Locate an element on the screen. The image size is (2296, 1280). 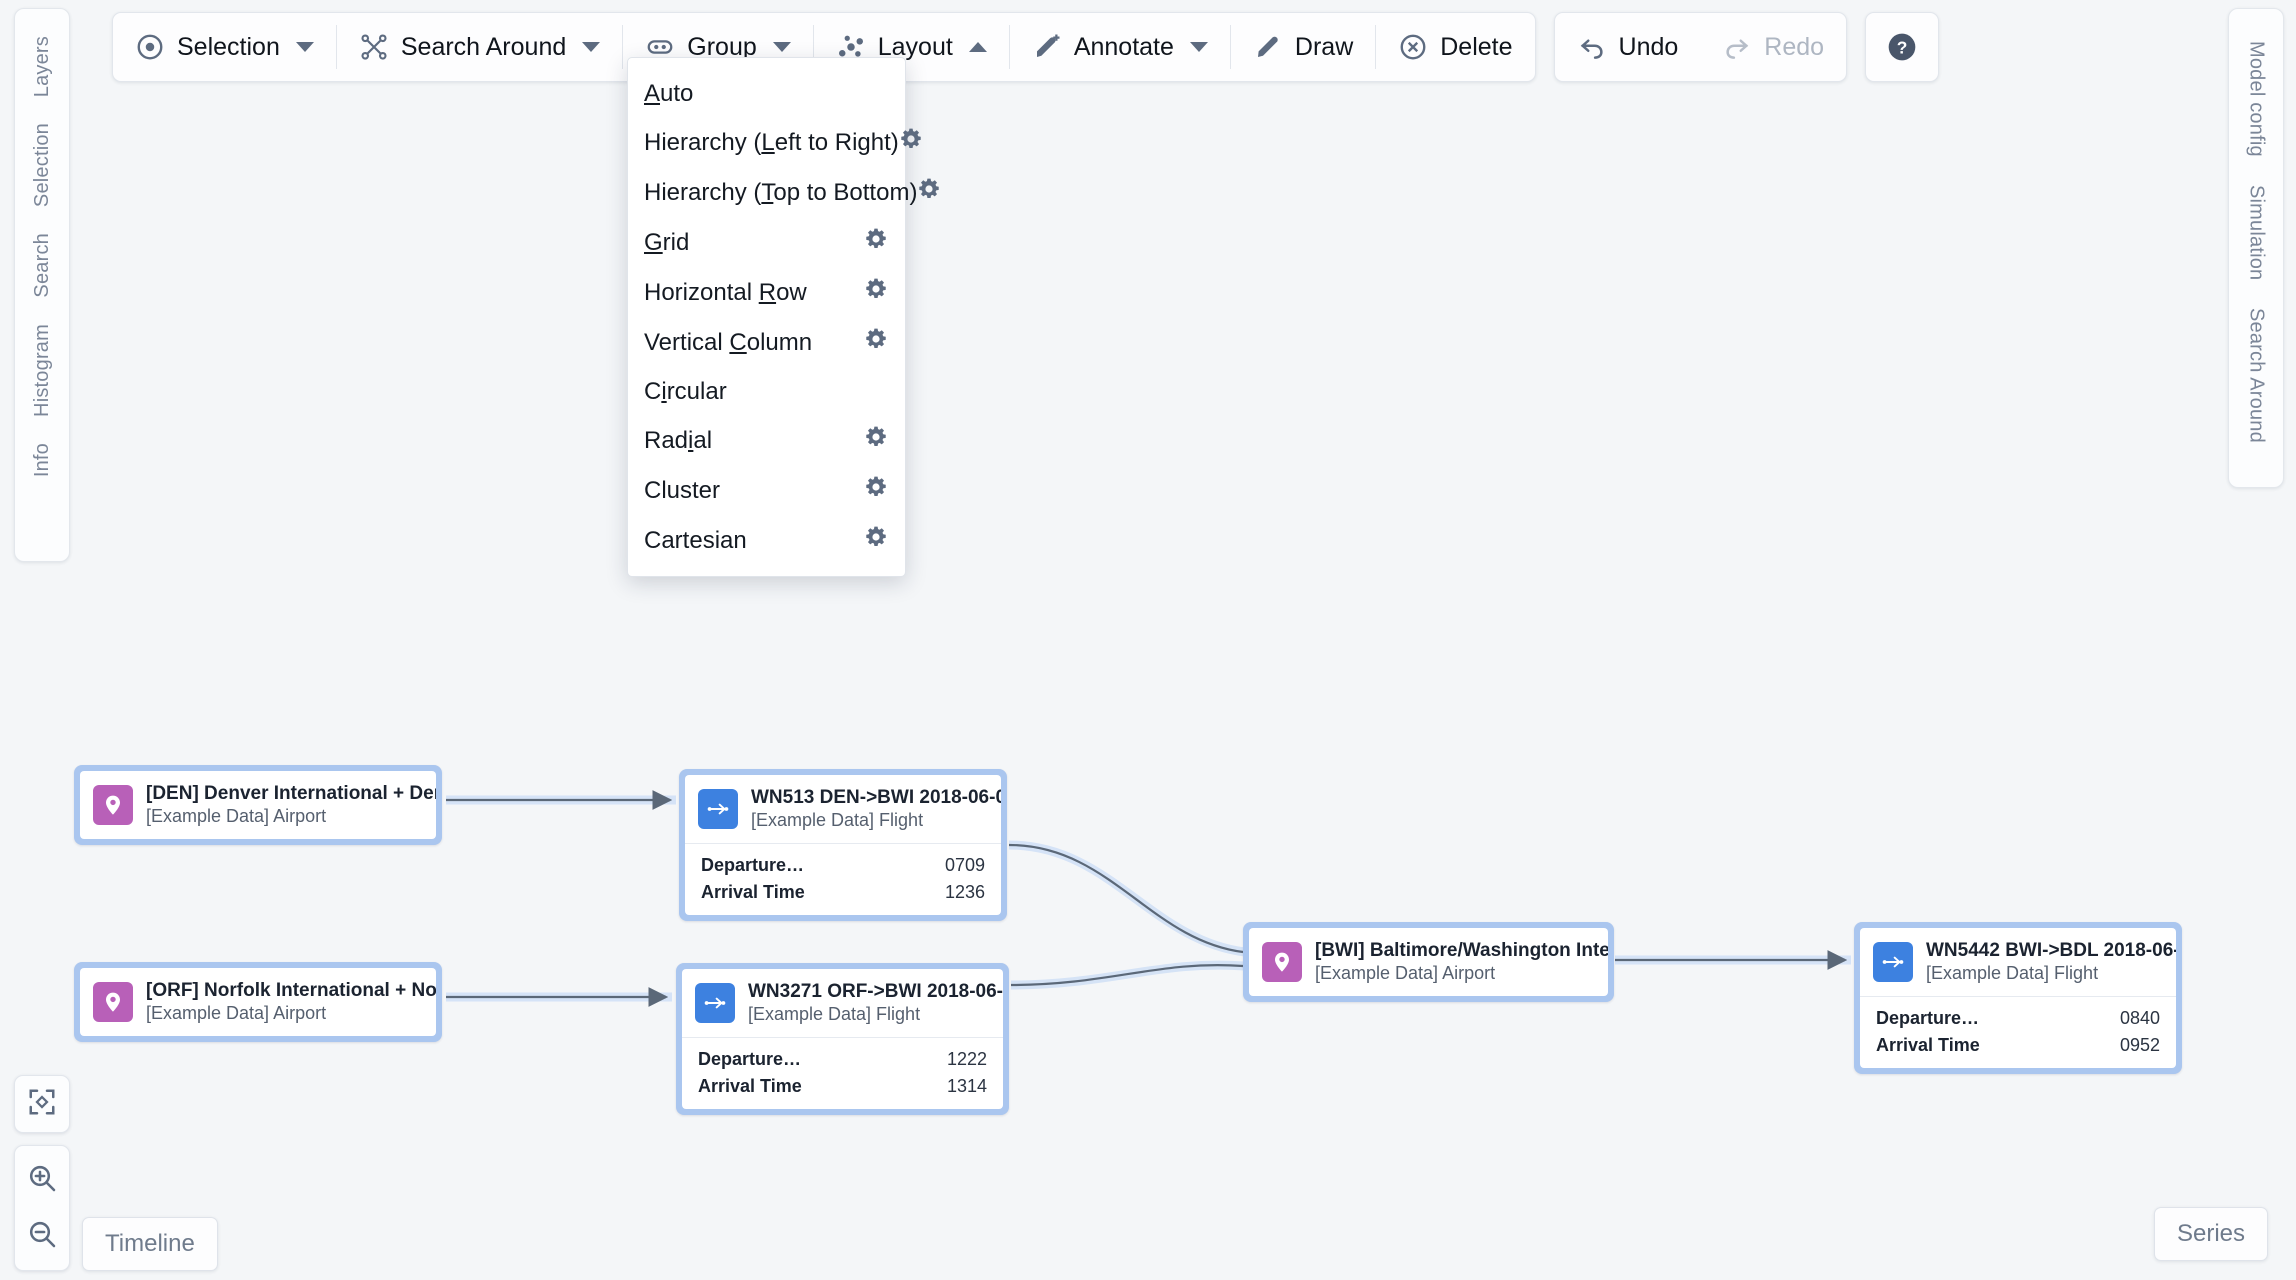
sidebar-item-info: Info is located at coordinates (42, 460).